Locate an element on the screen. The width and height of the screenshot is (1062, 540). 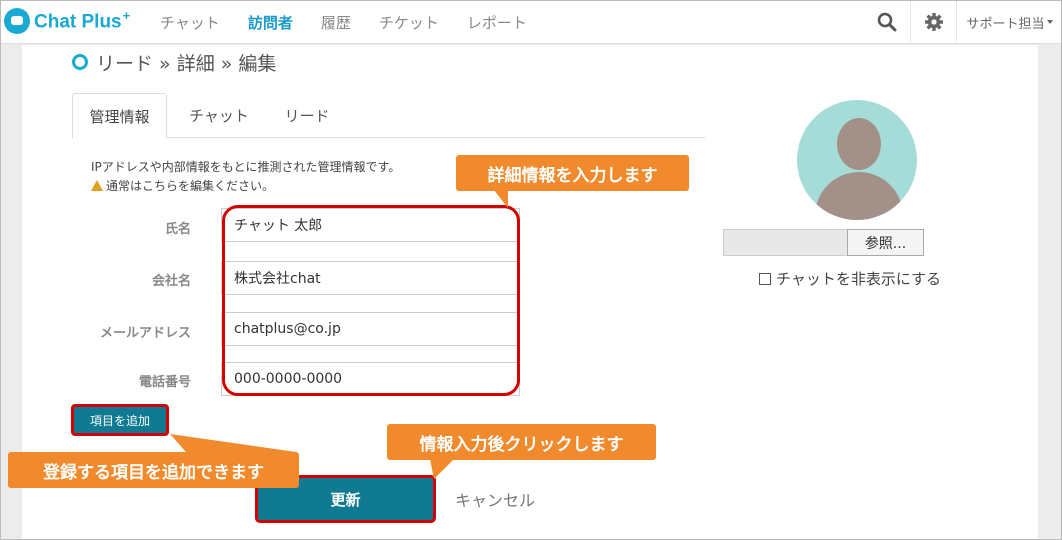
gear-icon is located at coordinates (933, 22).